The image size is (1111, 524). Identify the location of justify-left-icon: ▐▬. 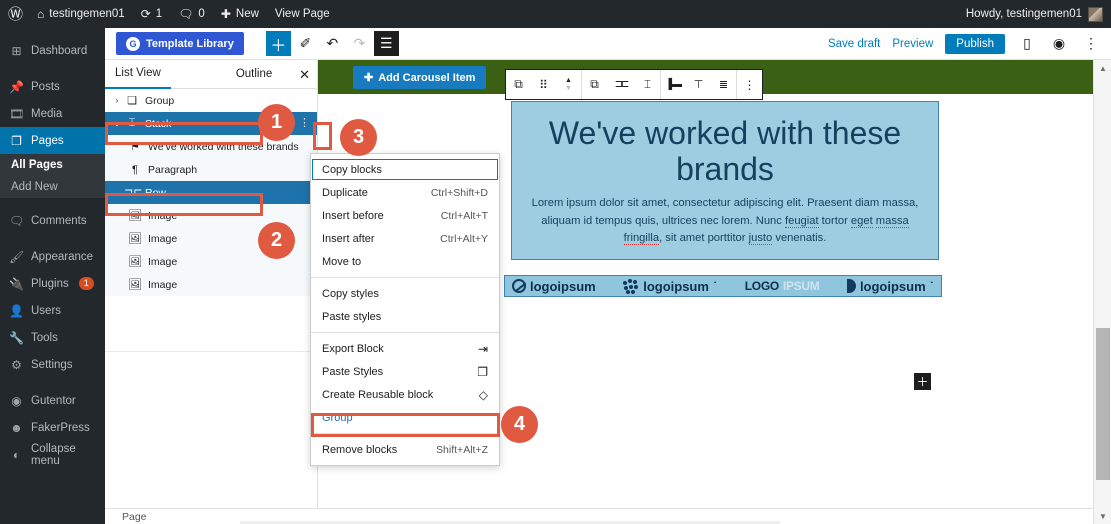
(673, 84).